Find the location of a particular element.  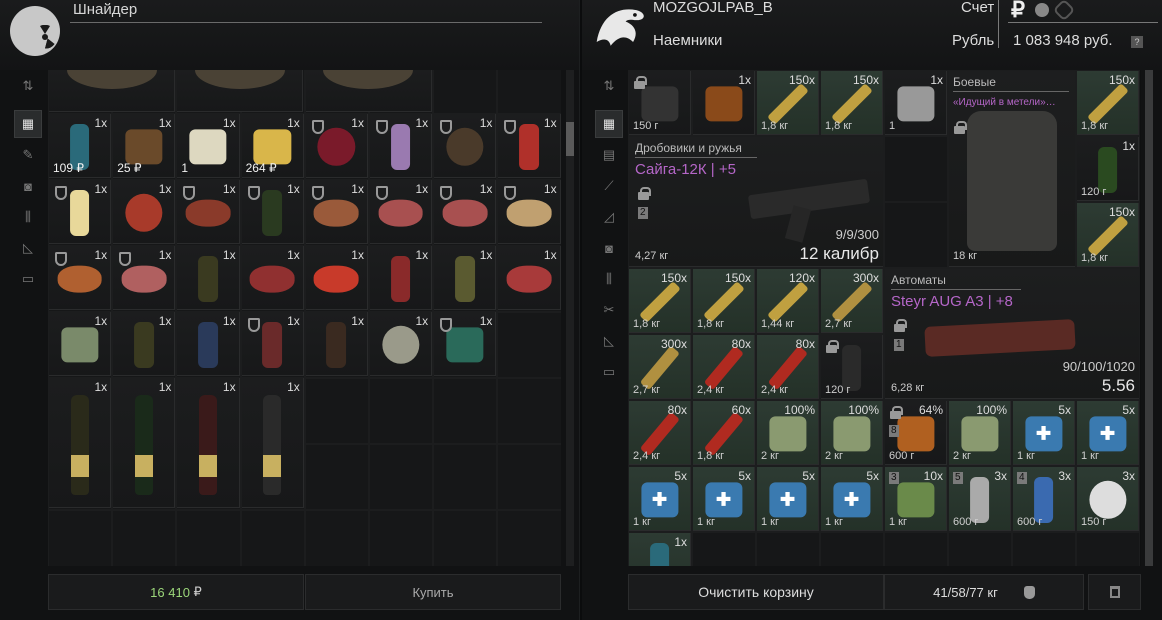

inventory-item: 8 64% 600 г is located at coordinates (916, 433).